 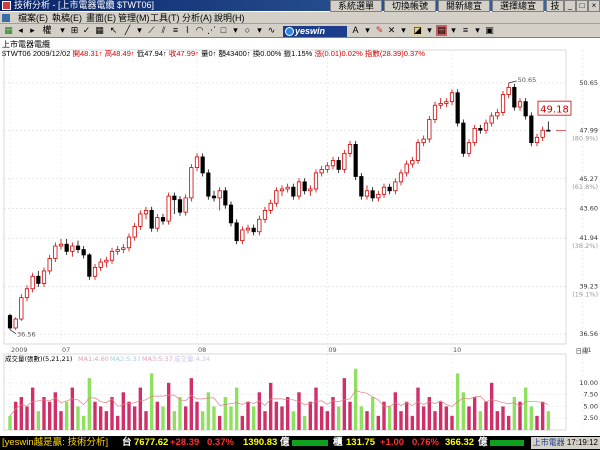 What do you see at coordinates (192, 358) in the screenshot?
I see `volume-legend-item: 成交量:4.34` at bounding box center [192, 358].